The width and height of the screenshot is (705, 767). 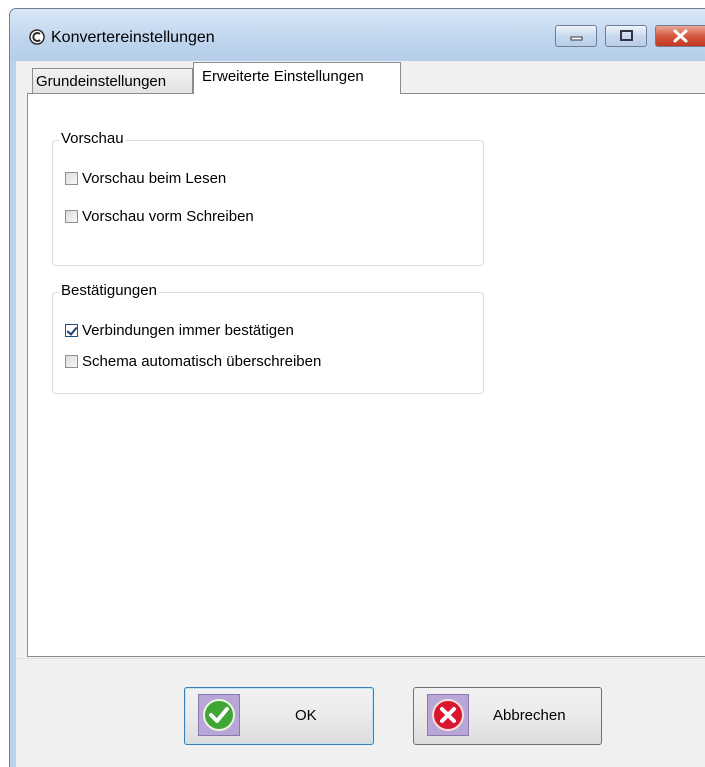 What do you see at coordinates (133, 37) in the screenshot?
I see `window-title: Konvertereinstellungen` at bounding box center [133, 37].